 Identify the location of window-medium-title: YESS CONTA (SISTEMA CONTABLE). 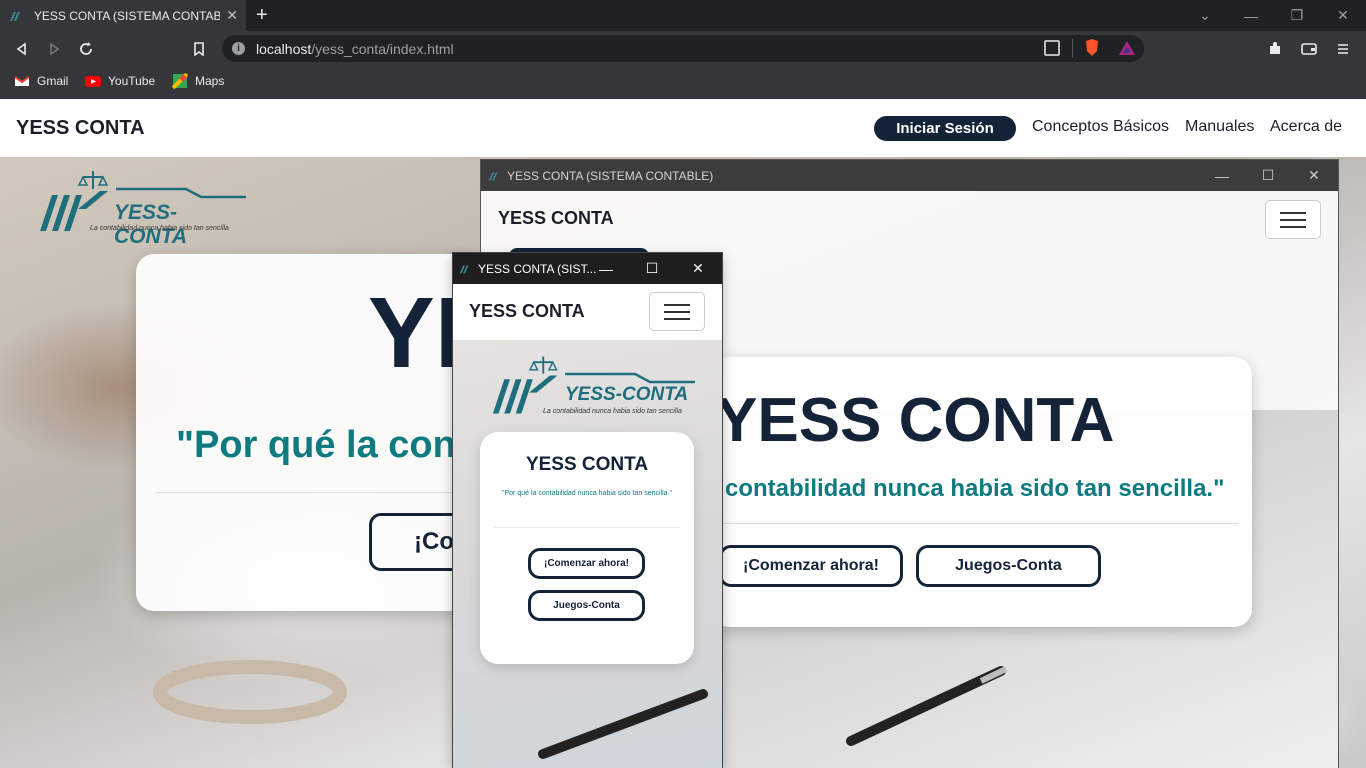
(610, 176).